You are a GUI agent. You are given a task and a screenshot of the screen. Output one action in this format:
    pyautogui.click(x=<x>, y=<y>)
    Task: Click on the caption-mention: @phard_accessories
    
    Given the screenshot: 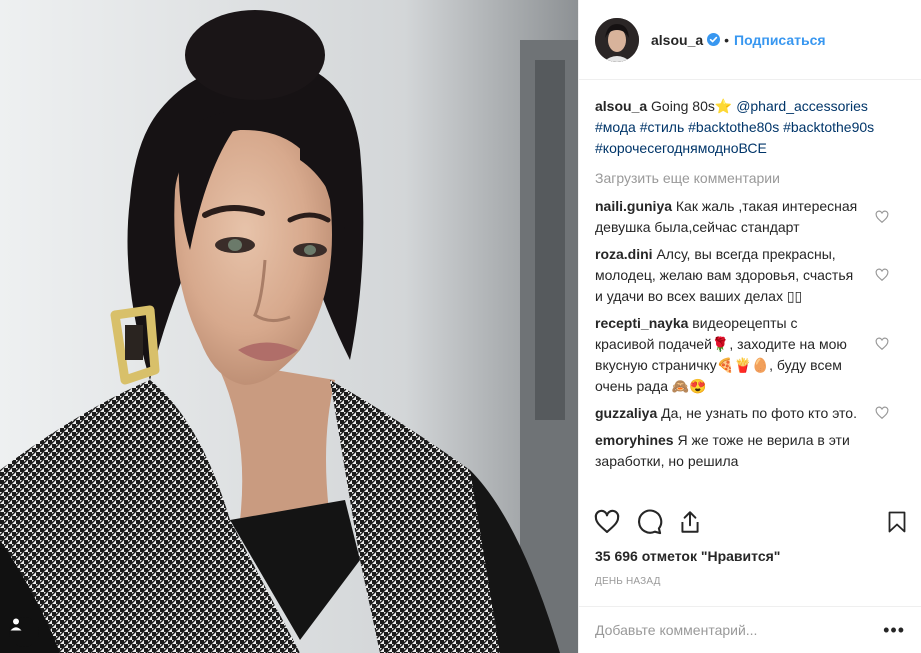 What is the action you would take?
    pyautogui.click(x=802, y=106)
    